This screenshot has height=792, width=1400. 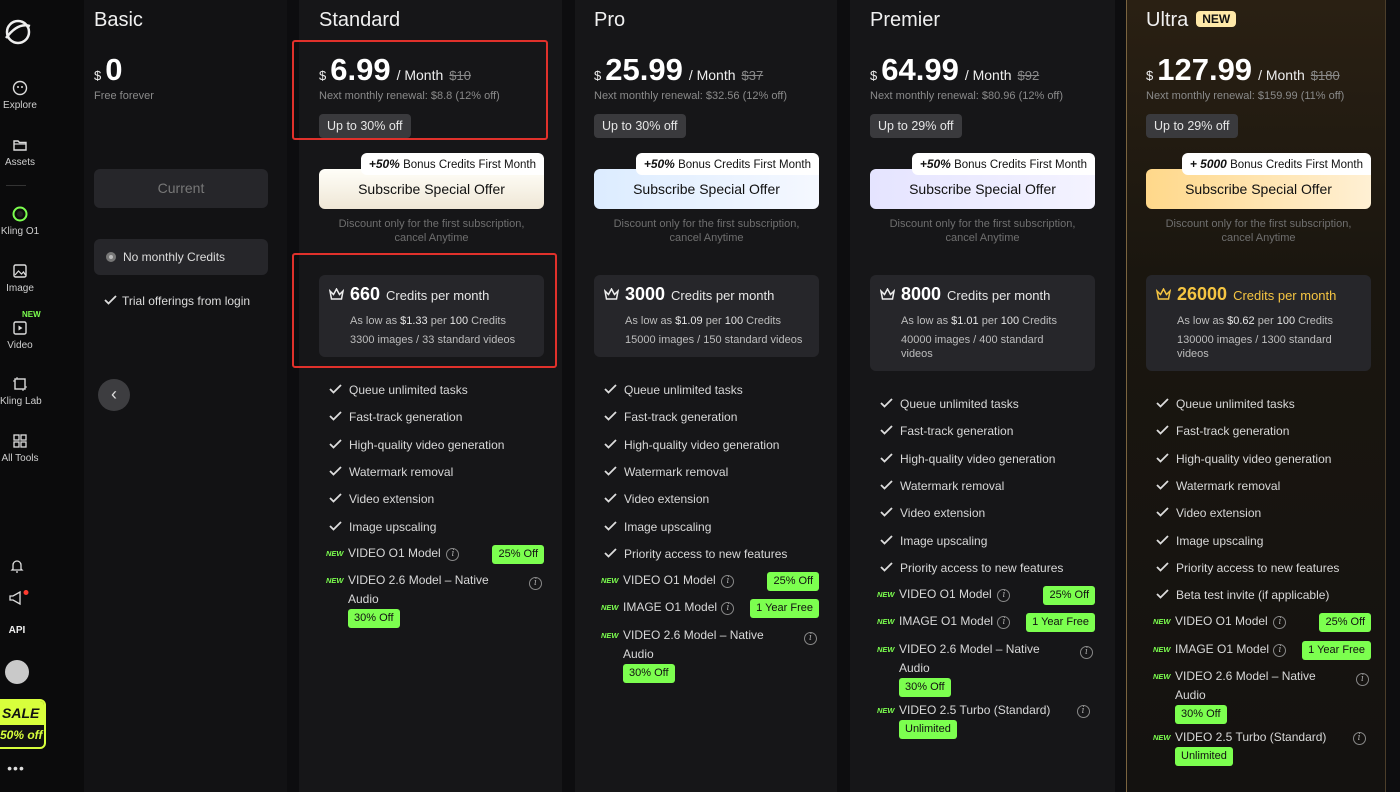 What do you see at coordinates (17, 630) in the screenshot?
I see `api-link: API` at bounding box center [17, 630].